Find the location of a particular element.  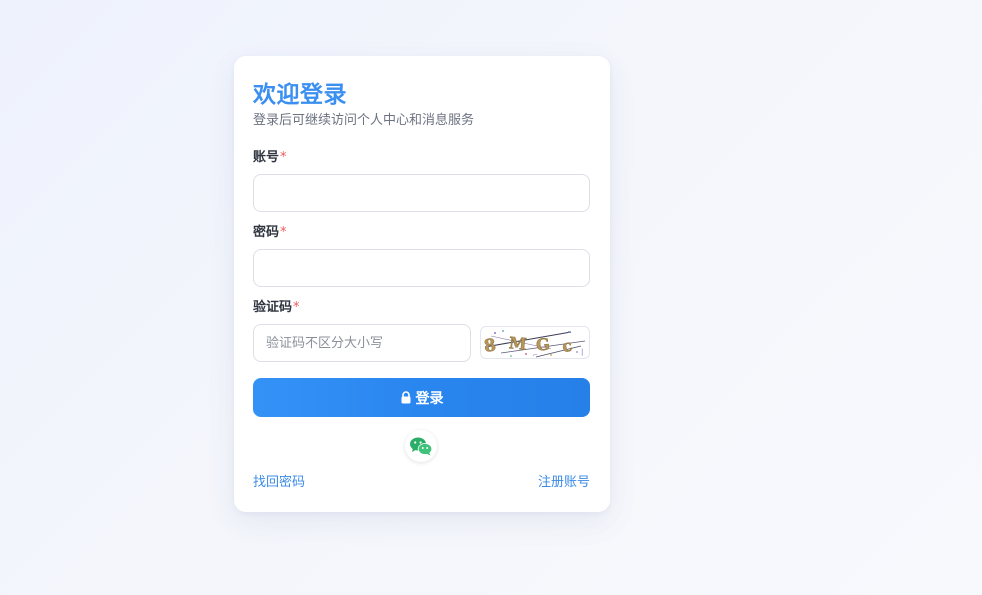

password-label-text: 密码 is located at coordinates (266, 232).